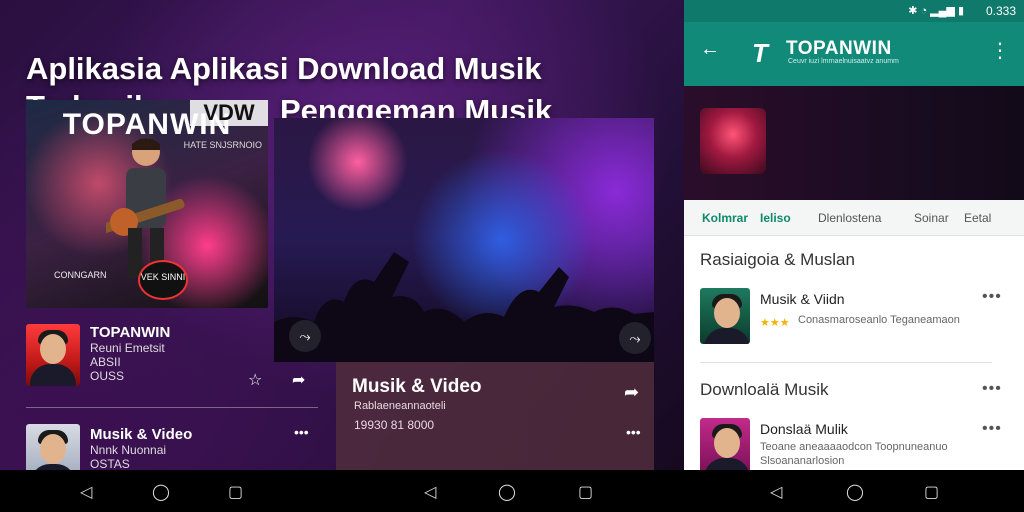 Image resolution: width=1024 pixels, height=512 pixels. Describe the element at coordinates (255, 380) in the screenshot. I see `favorite-icon: ☆` at that location.